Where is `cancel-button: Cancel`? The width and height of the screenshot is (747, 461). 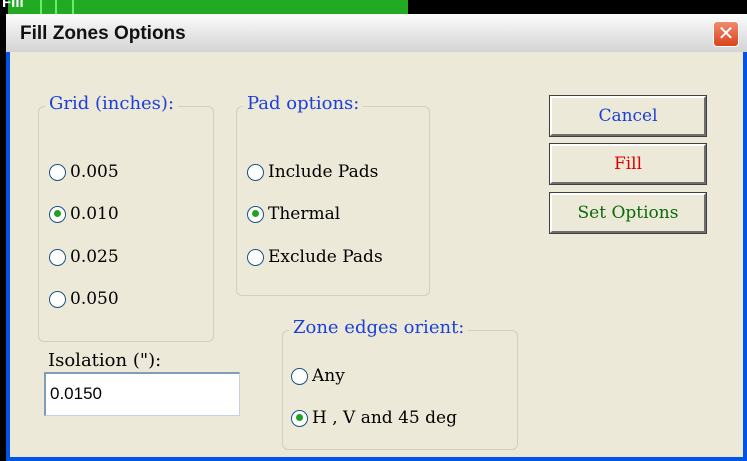
cancel-button: Cancel is located at coordinates (628, 116).